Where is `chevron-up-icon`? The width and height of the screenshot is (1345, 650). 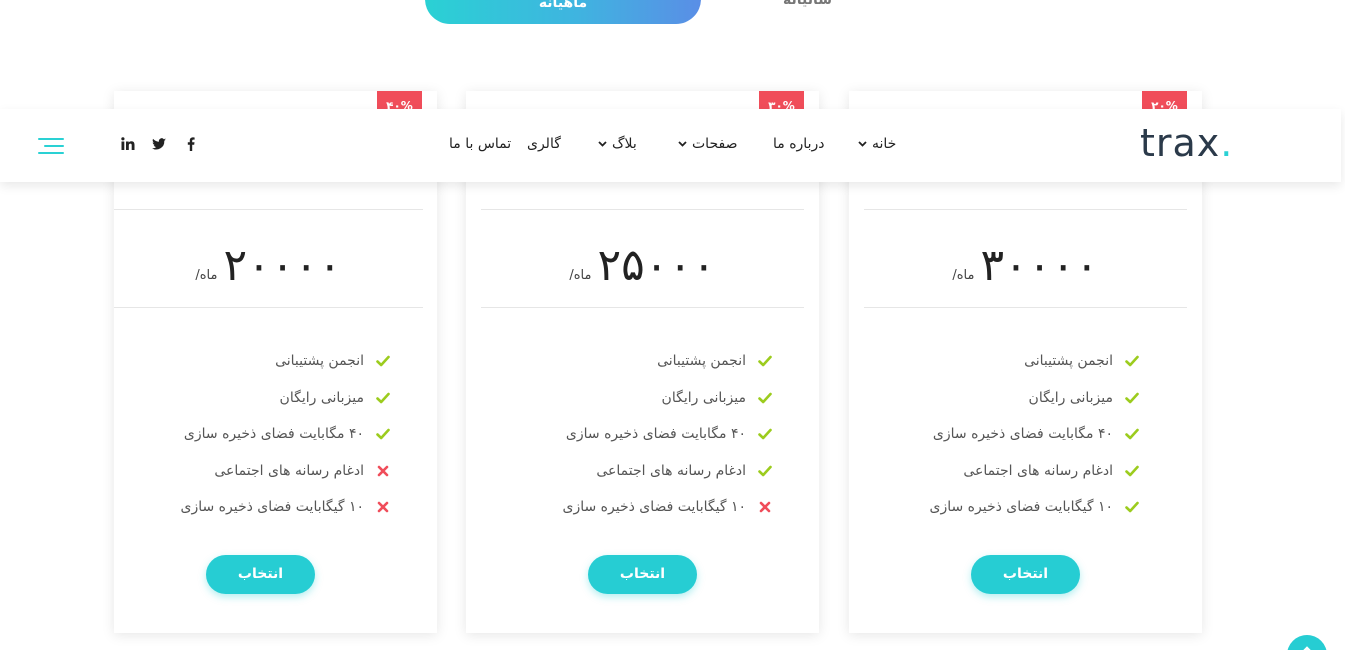 chevron-up-icon is located at coordinates (1307, 648).